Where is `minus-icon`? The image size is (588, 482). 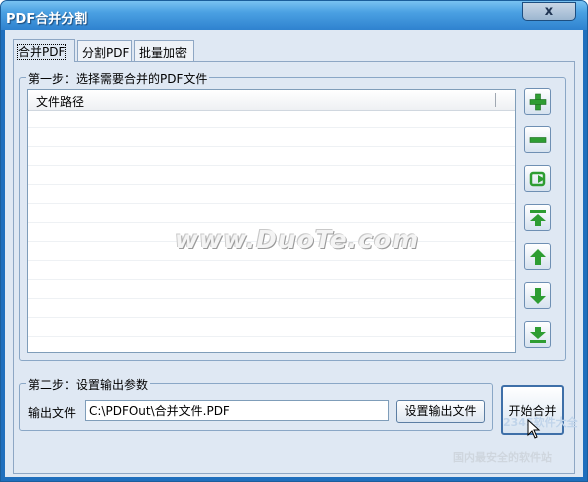 minus-icon is located at coordinates (537, 139).